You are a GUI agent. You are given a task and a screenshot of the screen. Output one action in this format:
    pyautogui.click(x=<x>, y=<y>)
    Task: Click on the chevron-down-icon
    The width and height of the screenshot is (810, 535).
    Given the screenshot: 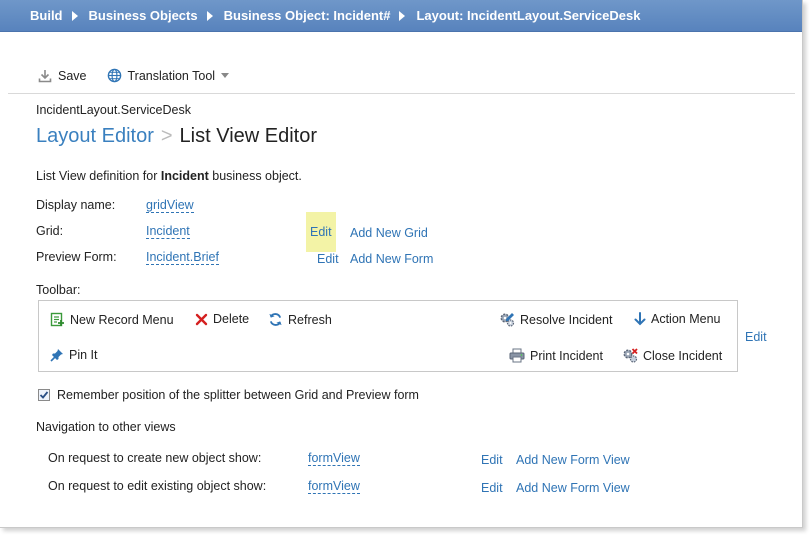 What is the action you would take?
    pyautogui.click(x=225, y=75)
    